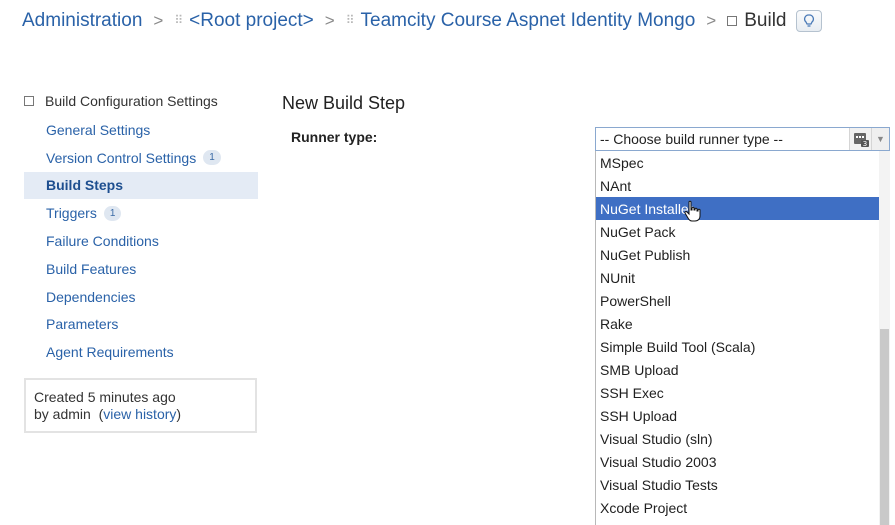 Image resolution: width=895 pixels, height=525 pixels. What do you see at coordinates (105, 397) in the screenshot?
I see `created-text: Created 5 minutes ago` at bounding box center [105, 397].